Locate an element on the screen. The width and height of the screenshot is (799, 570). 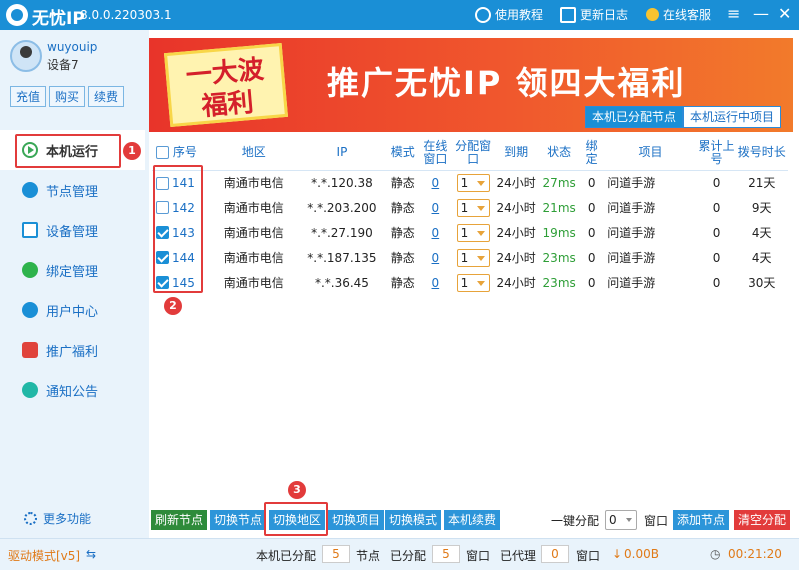
tutorial-button: 使用教程 is located at coordinates (509, 14).